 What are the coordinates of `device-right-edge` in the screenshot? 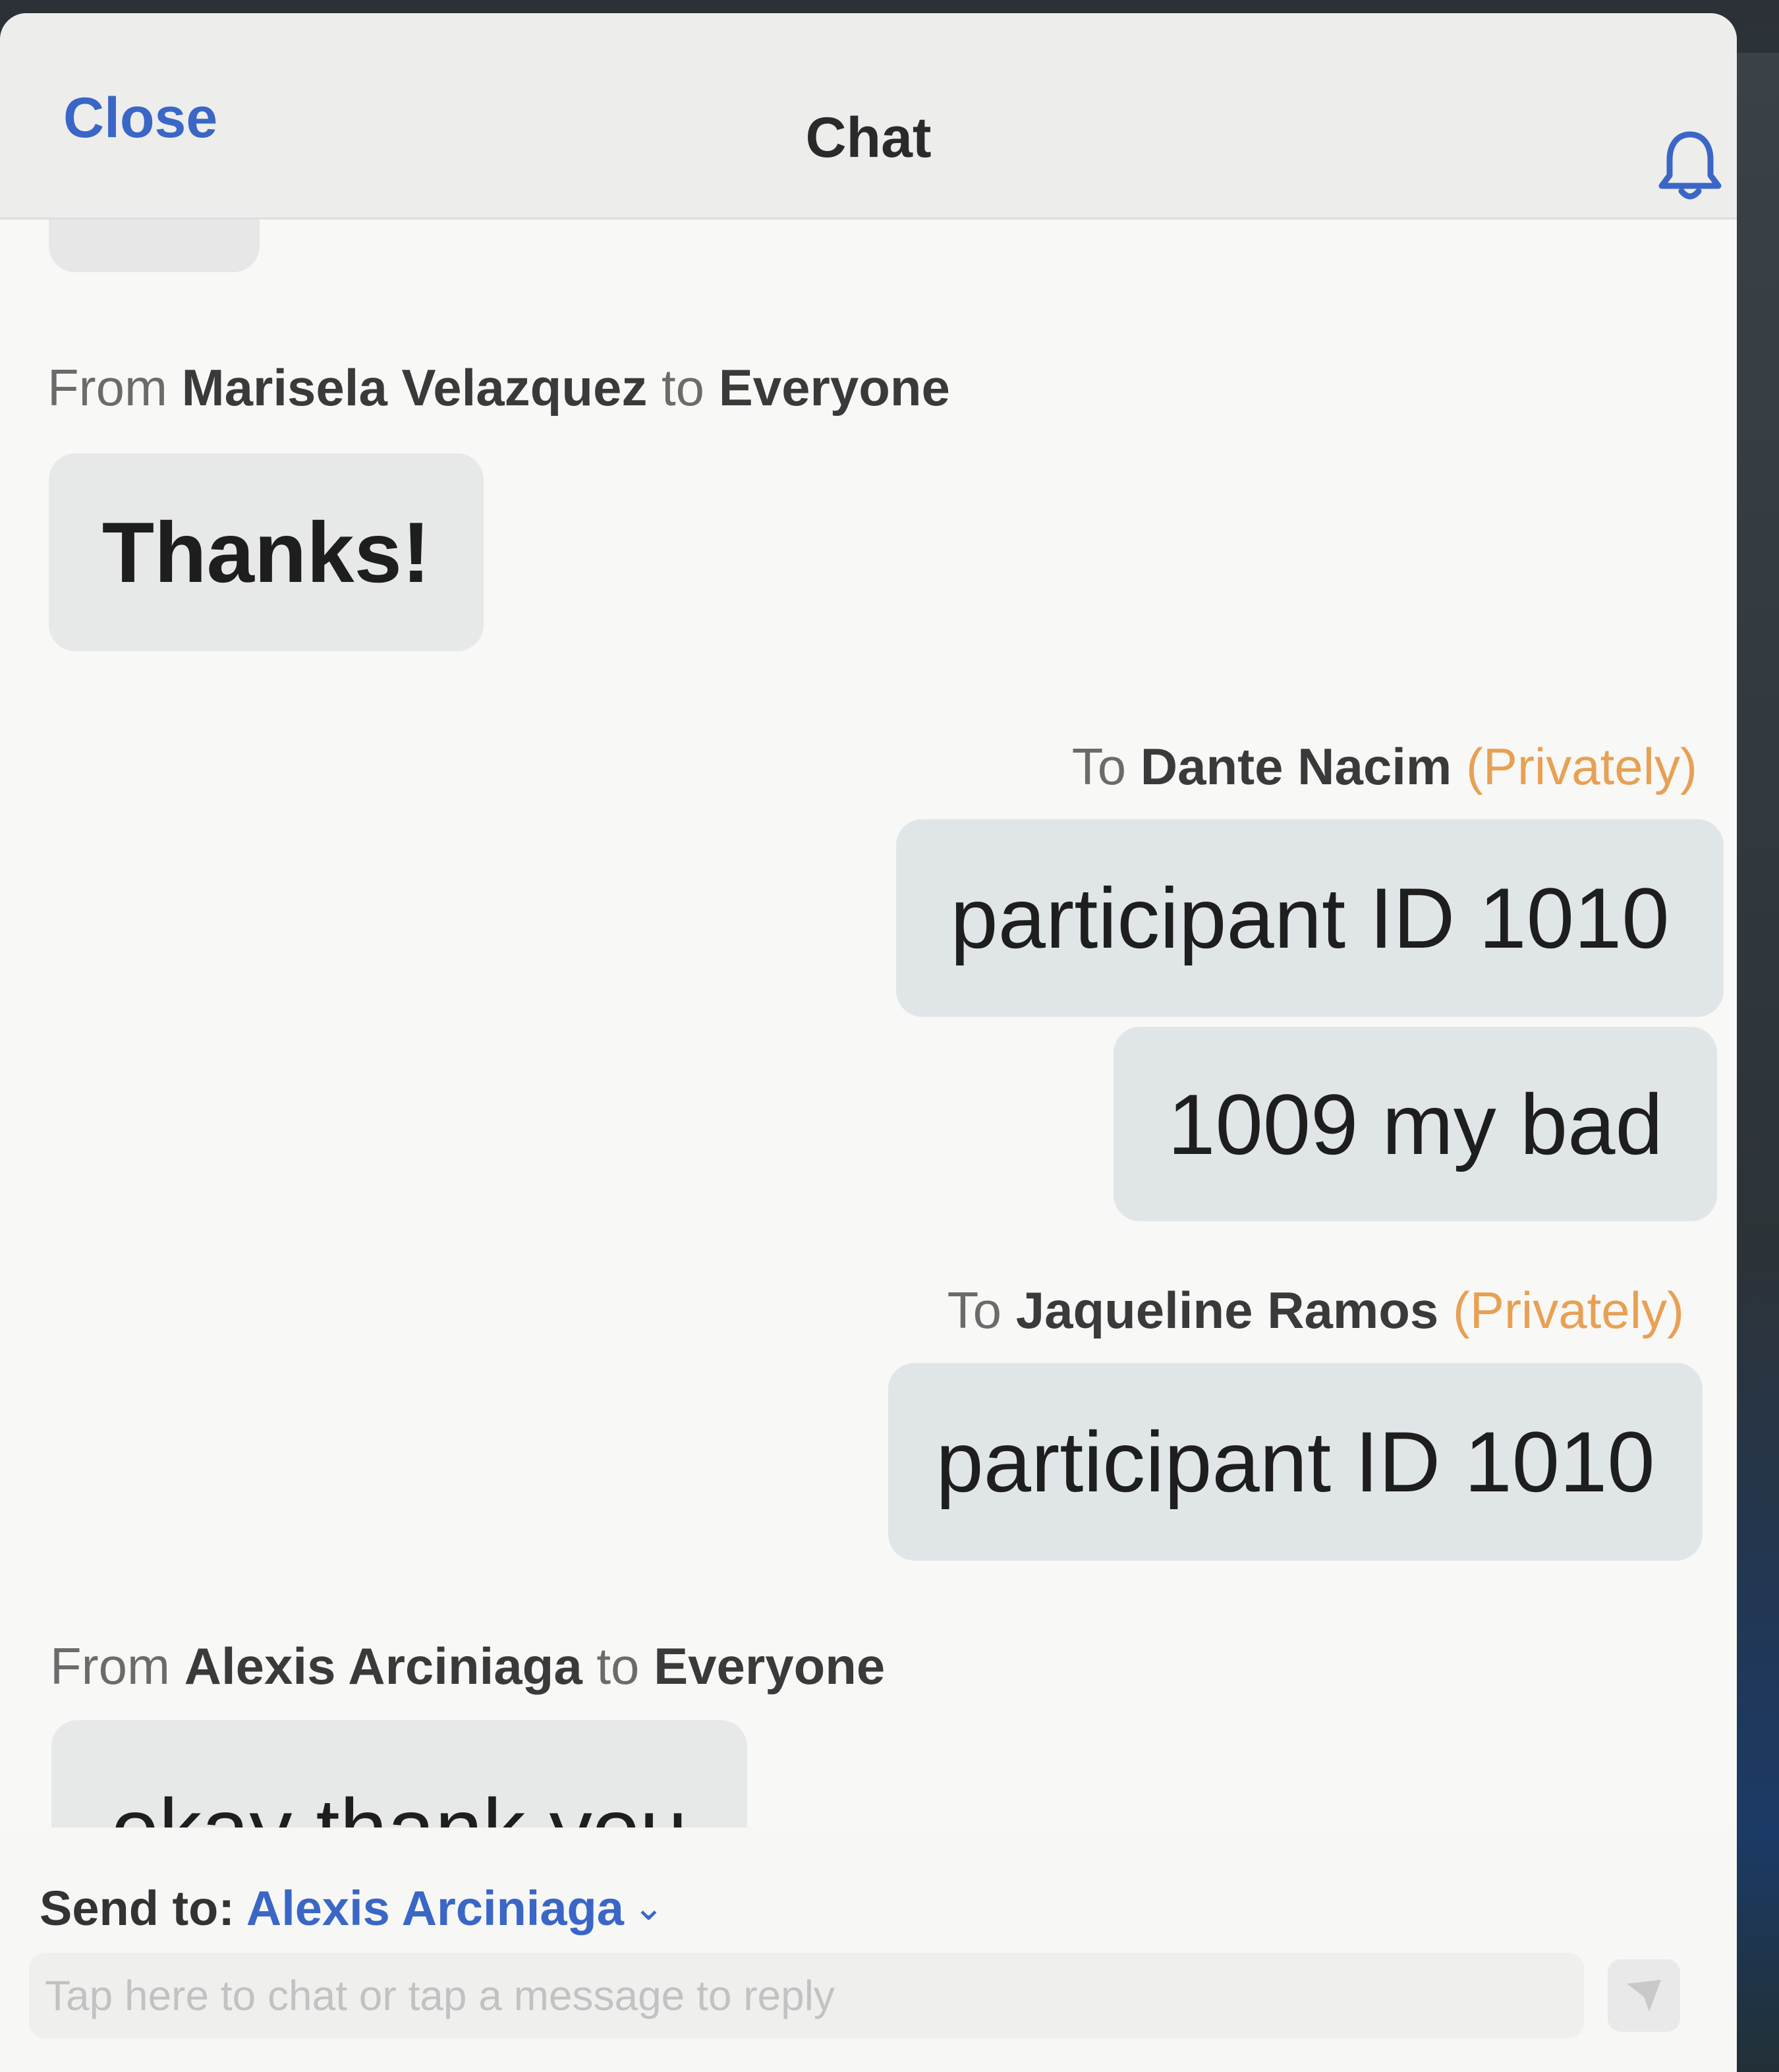 It's located at (1756, 1062).